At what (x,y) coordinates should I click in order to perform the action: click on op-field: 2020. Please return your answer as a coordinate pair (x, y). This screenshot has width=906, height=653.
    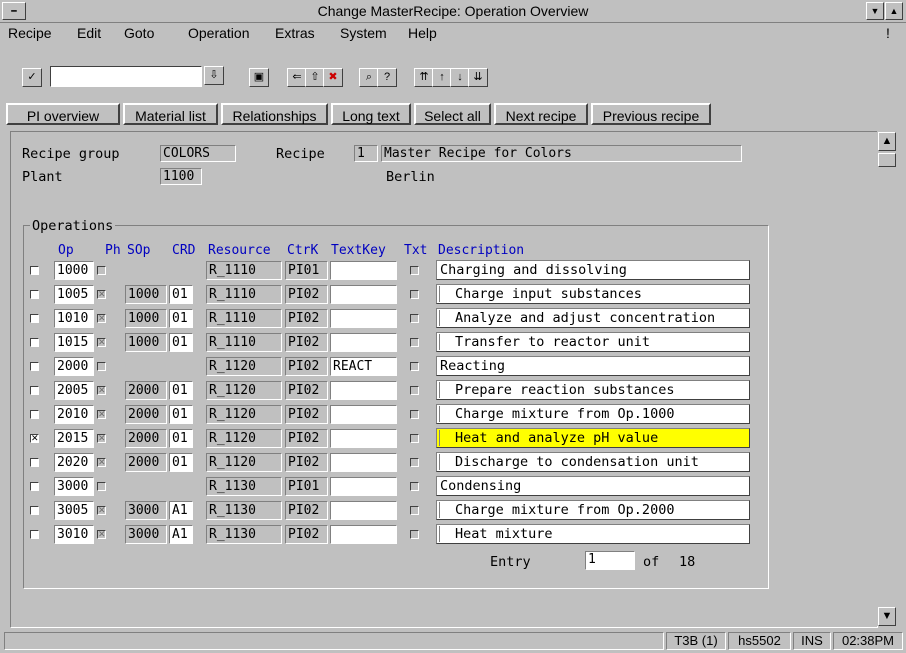
    Looking at the image, I should click on (74, 462).